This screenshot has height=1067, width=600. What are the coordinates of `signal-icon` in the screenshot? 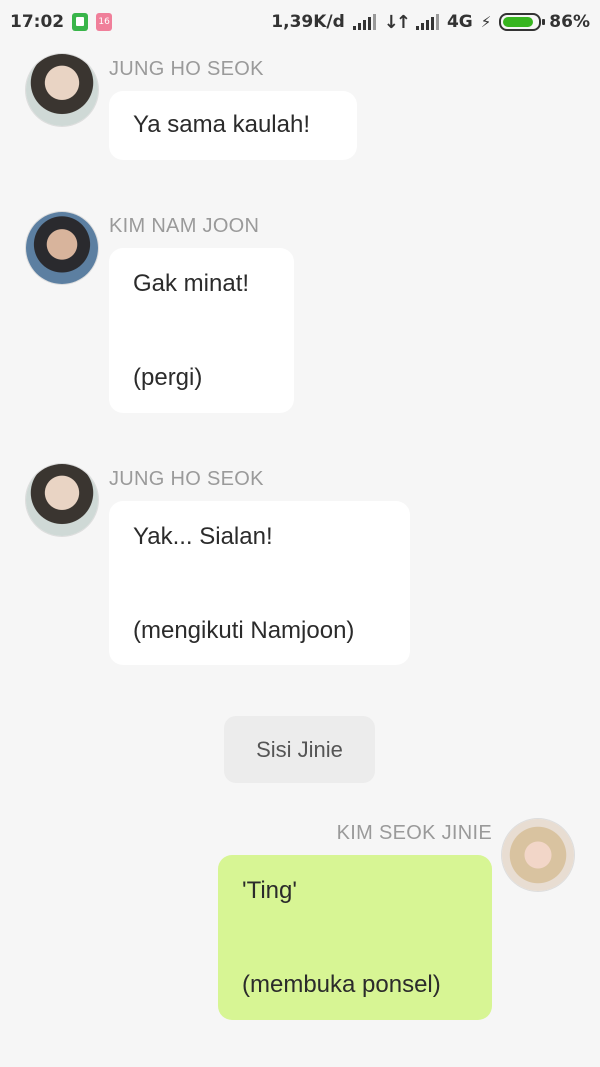 It's located at (364, 22).